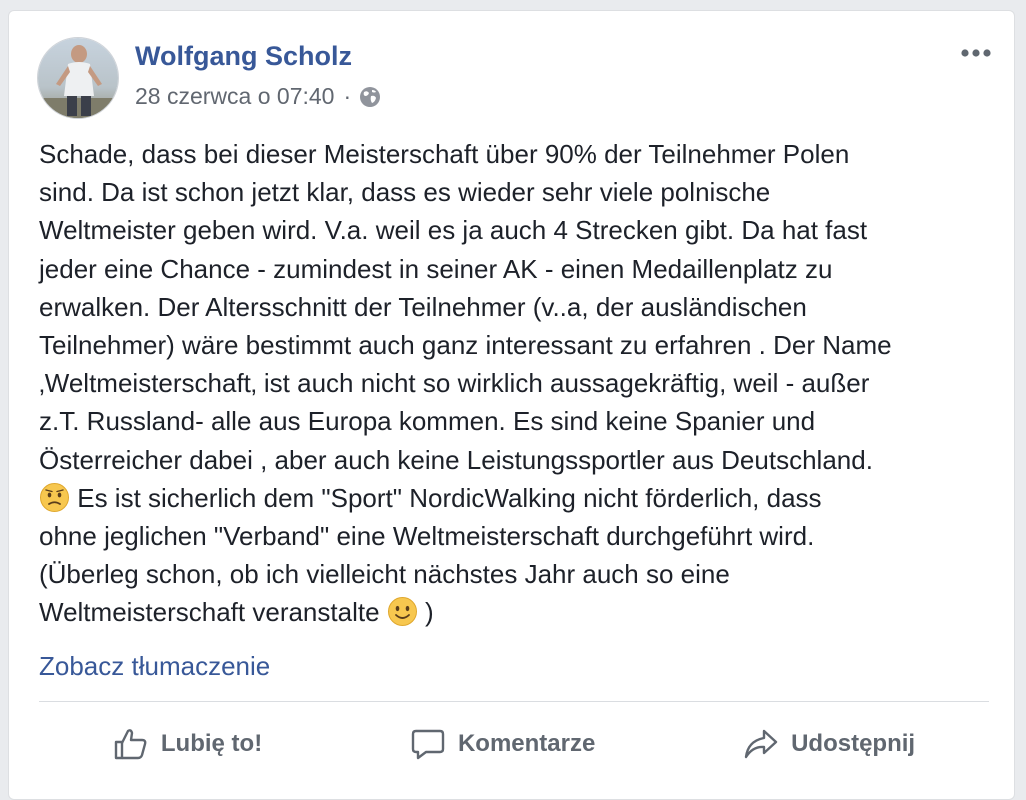 This screenshot has height=800, width=1026. I want to click on comment-button: Komentarze, so click(502, 744).